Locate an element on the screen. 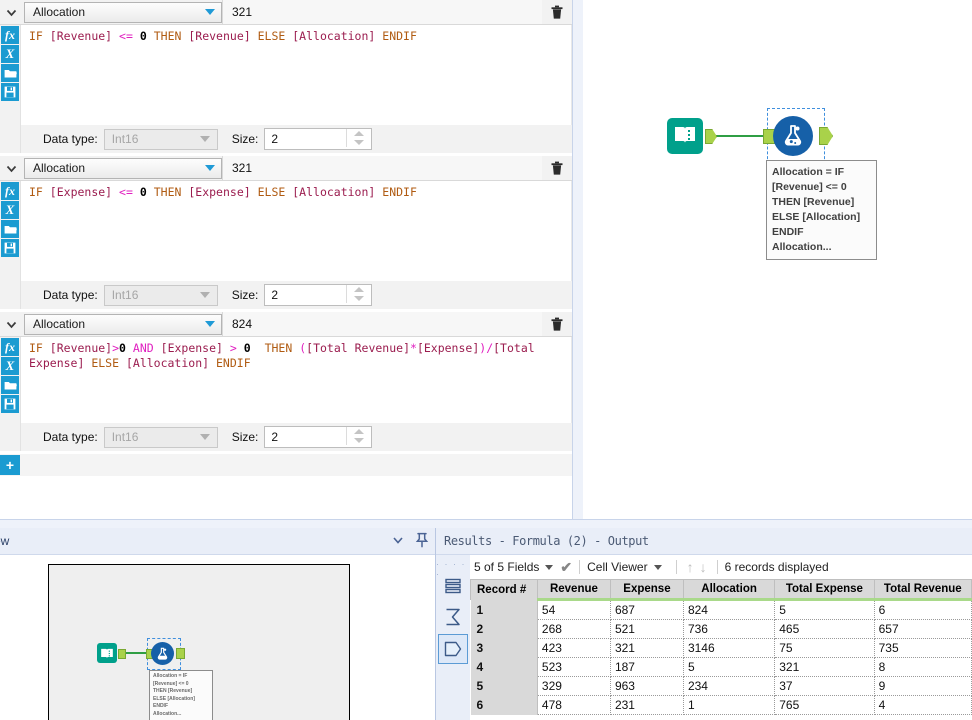 This screenshot has width=972, height=720. records-list-icon is located at coordinates (453, 586).